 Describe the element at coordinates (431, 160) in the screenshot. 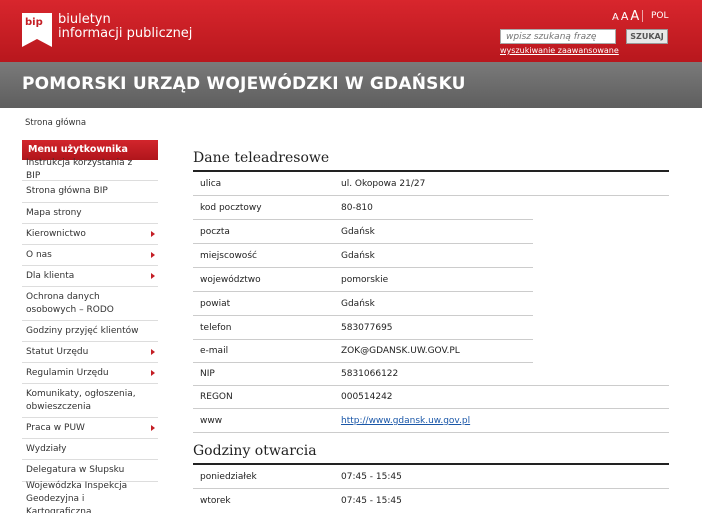

I see `contact-section-title: Dane teleadresowe` at that location.